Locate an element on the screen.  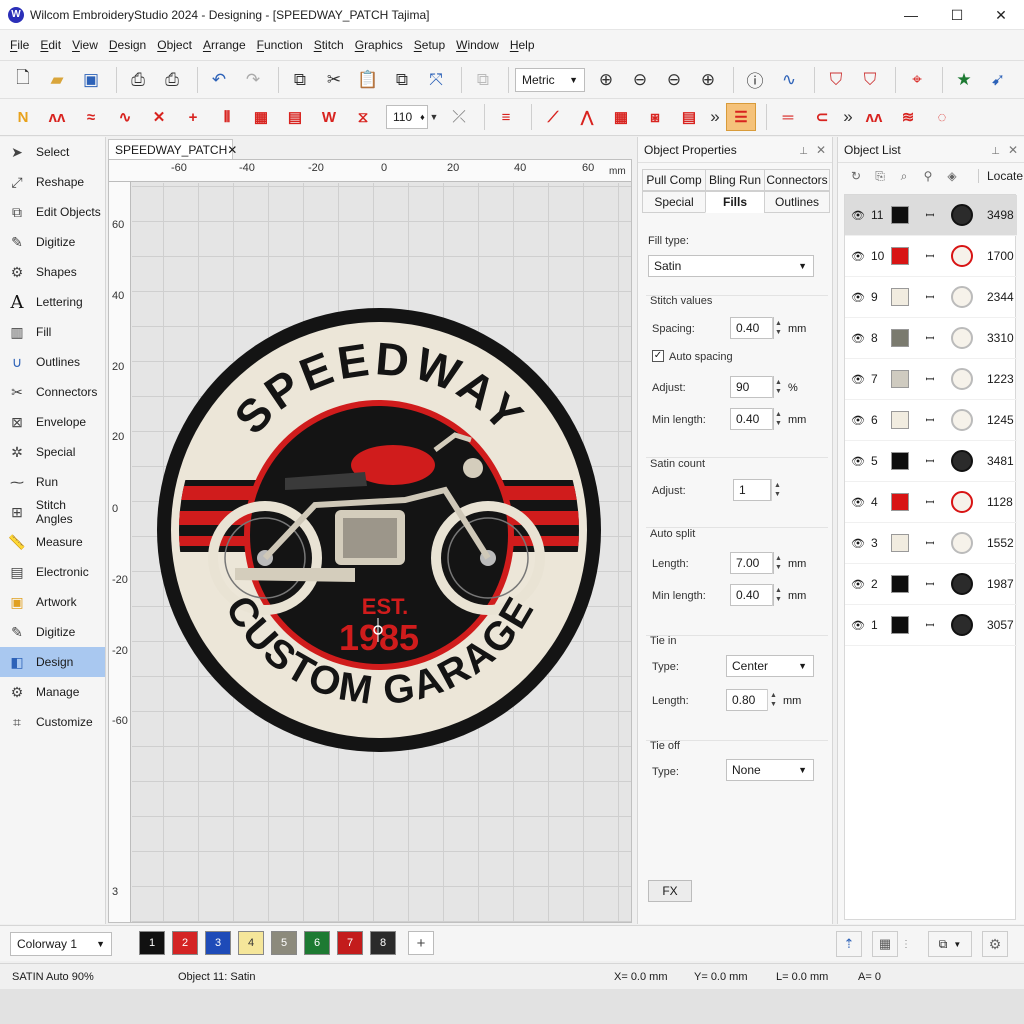
undo-icon: ↶ is located at coordinates (219, 80).